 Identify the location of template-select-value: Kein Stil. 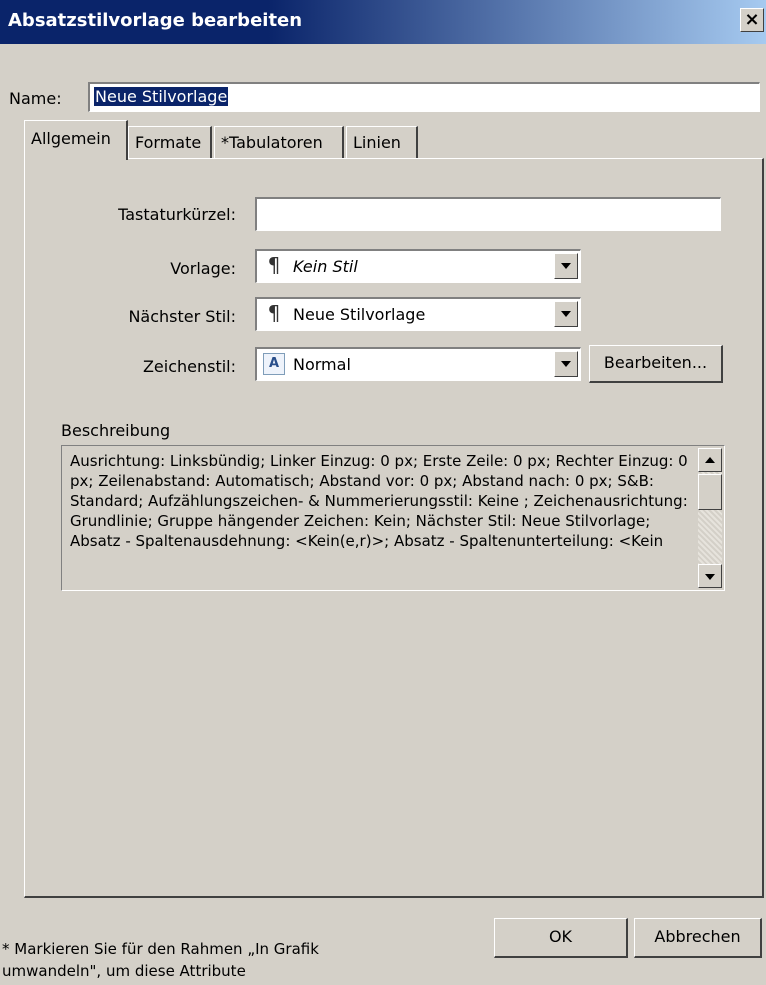
(325, 266).